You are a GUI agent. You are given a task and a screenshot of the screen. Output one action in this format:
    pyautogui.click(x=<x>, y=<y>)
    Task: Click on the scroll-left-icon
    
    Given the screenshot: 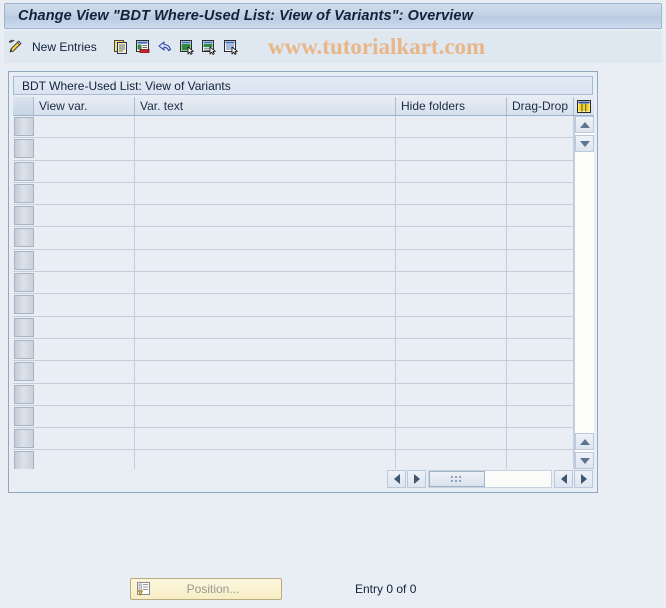 What is the action you would take?
    pyautogui.click(x=396, y=478)
    